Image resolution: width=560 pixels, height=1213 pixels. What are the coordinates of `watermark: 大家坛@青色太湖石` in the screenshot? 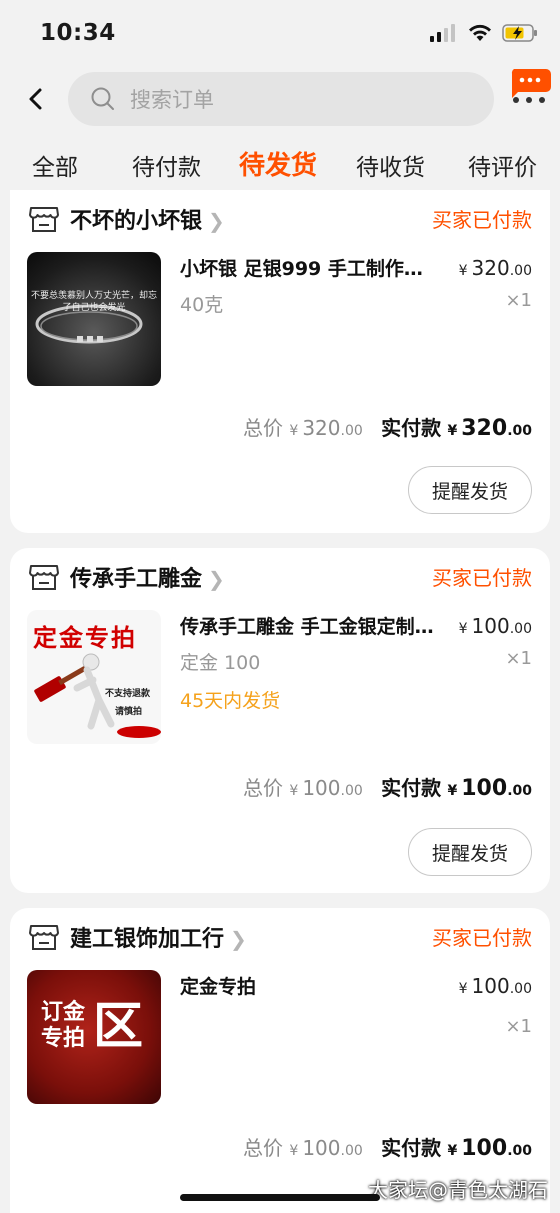 It's located at (458, 1190).